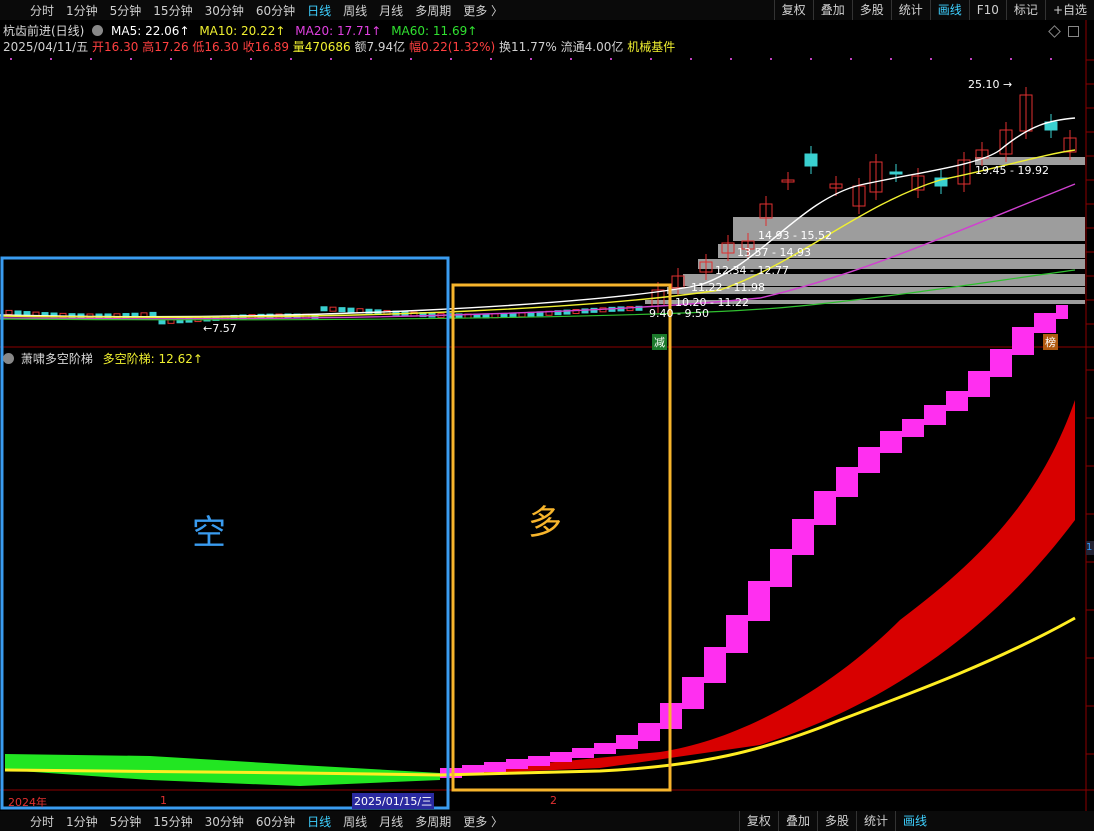 Image resolution: width=1094 pixels, height=831 pixels. What do you see at coordinates (172, 821) in the screenshot?
I see `bottom-tab-3: 15分钟` at bounding box center [172, 821].